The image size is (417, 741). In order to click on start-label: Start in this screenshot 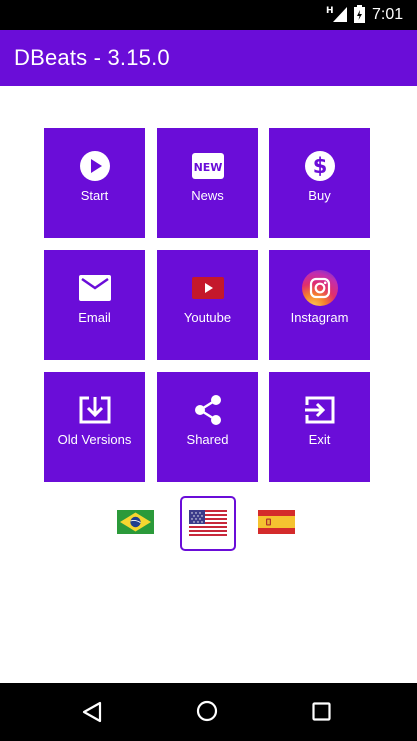, I will do `click(94, 195)`.